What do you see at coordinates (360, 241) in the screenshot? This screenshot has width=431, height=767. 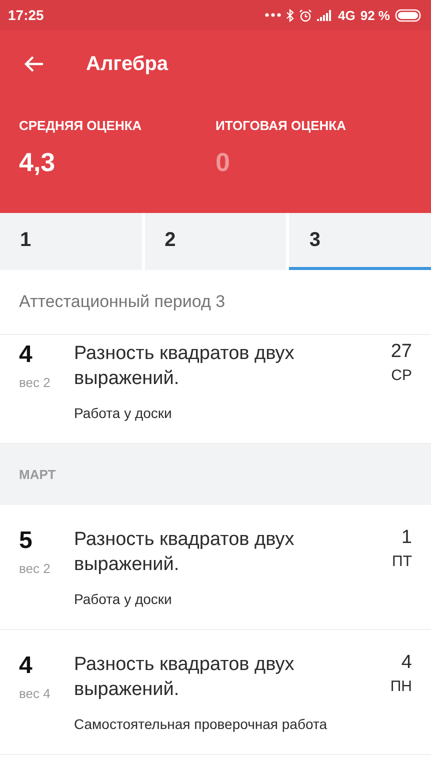 I see `period-tab: 3` at bounding box center [360, 241].